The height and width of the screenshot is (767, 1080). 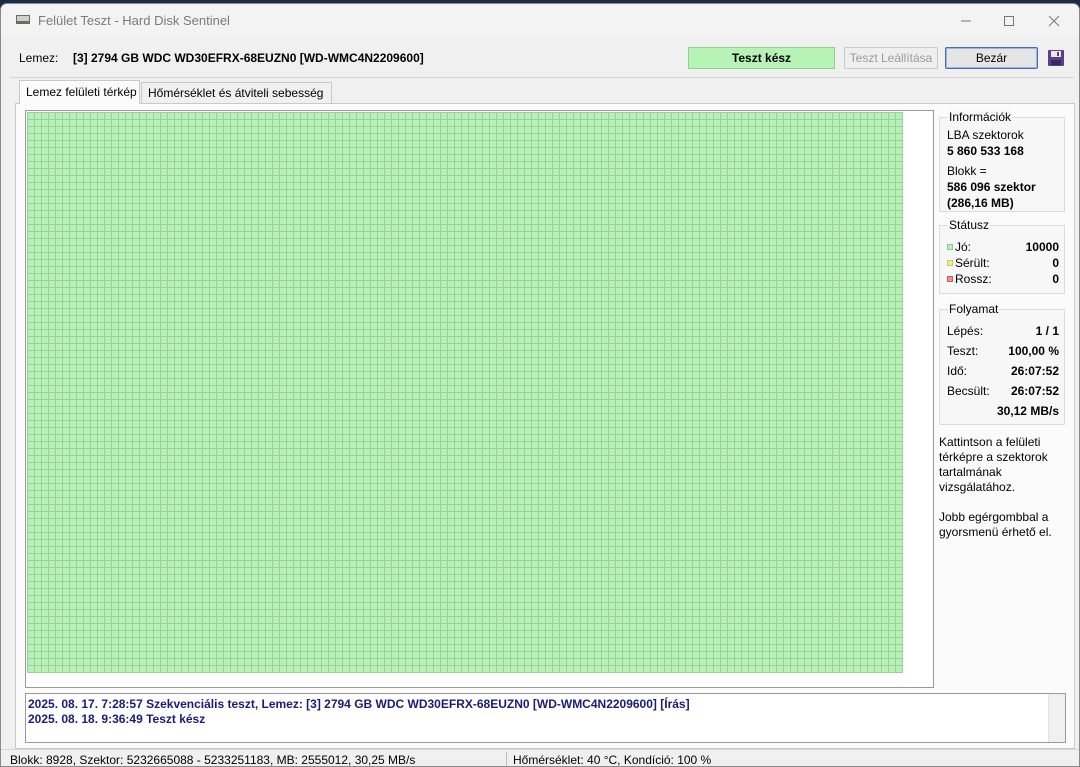 What do you see at coordinates (968, 391) in the screenshot?
I see `estimate-label: Becsült:` at bounding box center [968, 391].